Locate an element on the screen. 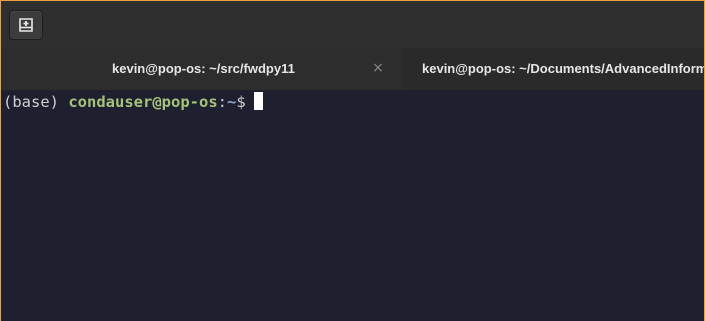 Image resolution: width=705 pixels, height=321 pixels. new-tab-button is located at coordinates (26, 25).